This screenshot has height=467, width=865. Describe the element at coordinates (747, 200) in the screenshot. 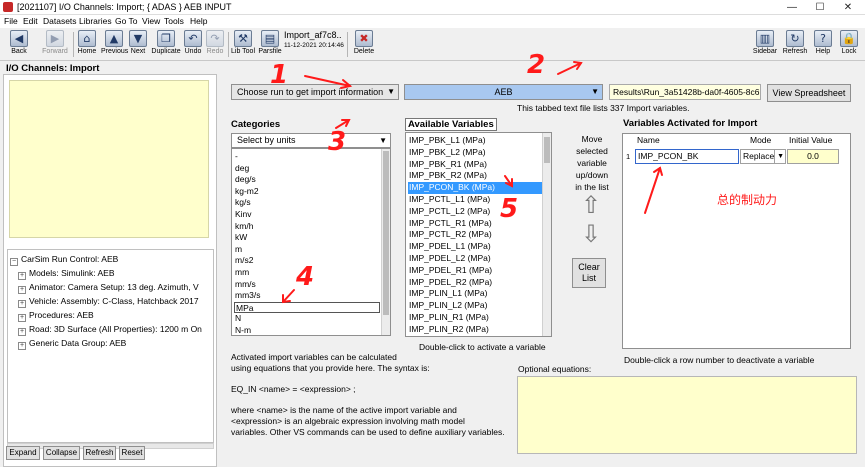

I see `annotation-note: 总的制动力` at that location.